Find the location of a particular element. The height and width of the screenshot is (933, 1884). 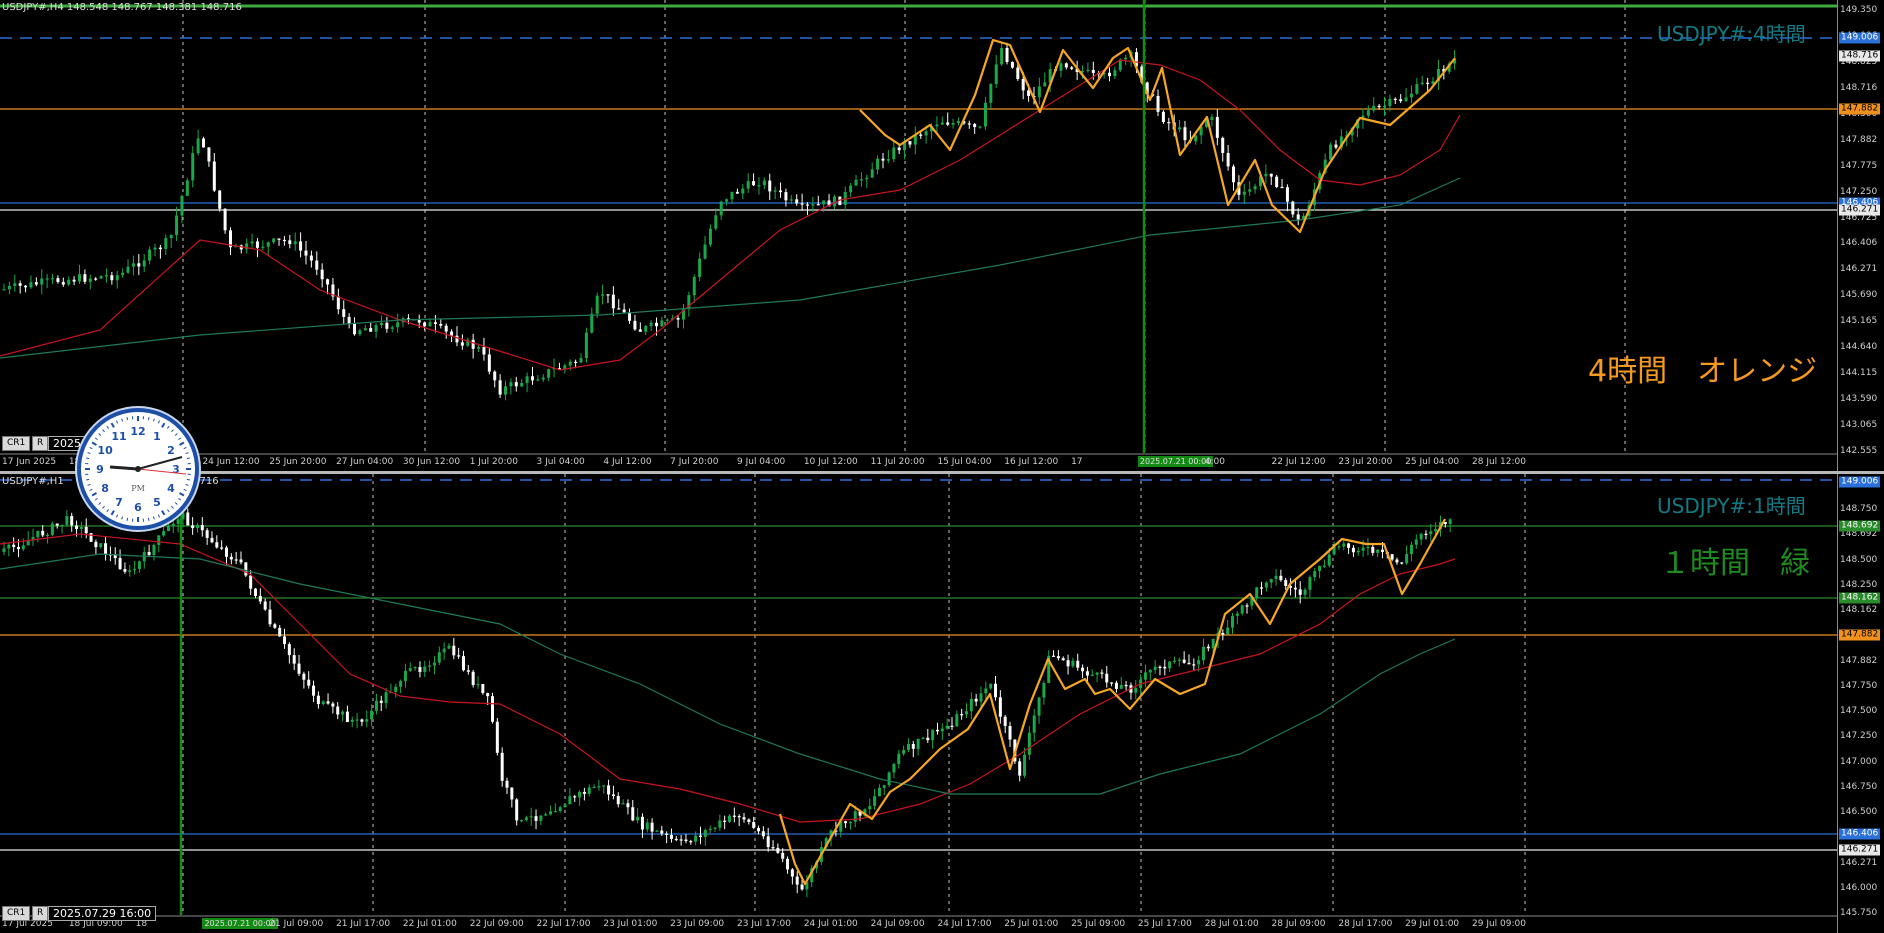

cr1-button-h1: CR1 is located at coordinates (16, 913).